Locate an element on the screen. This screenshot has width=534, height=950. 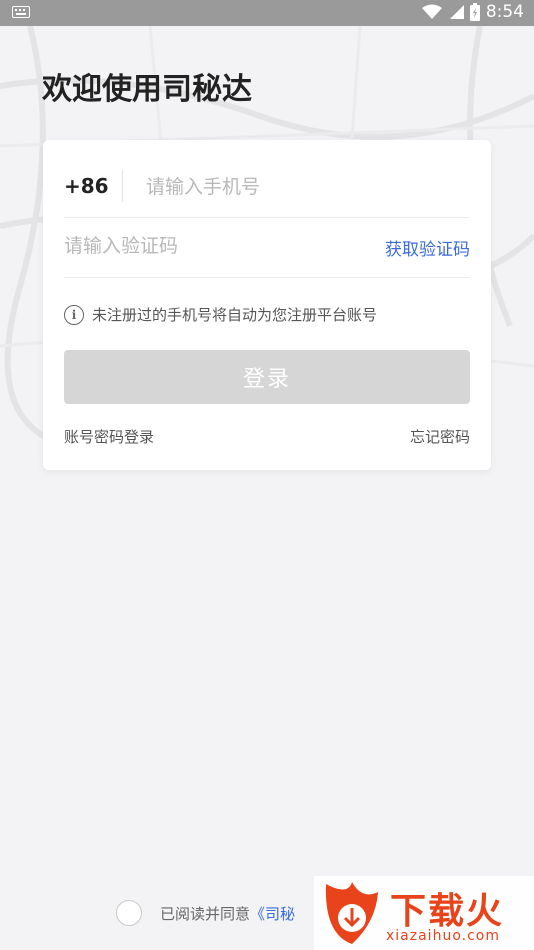
agreement-text: 已阅读并同意 is located at coordinates (205, 913).